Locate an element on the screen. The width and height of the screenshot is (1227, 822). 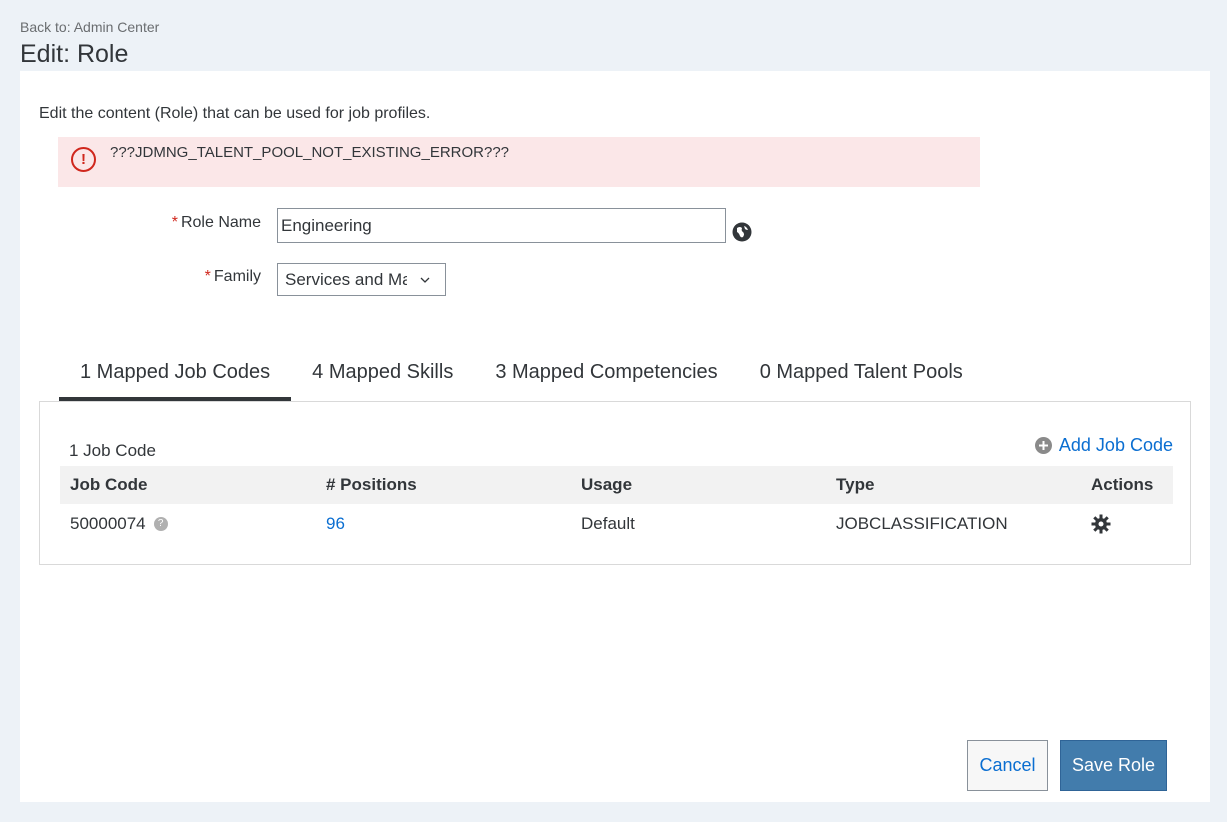
column-header-type: Type is located at coordinates (953, 485).